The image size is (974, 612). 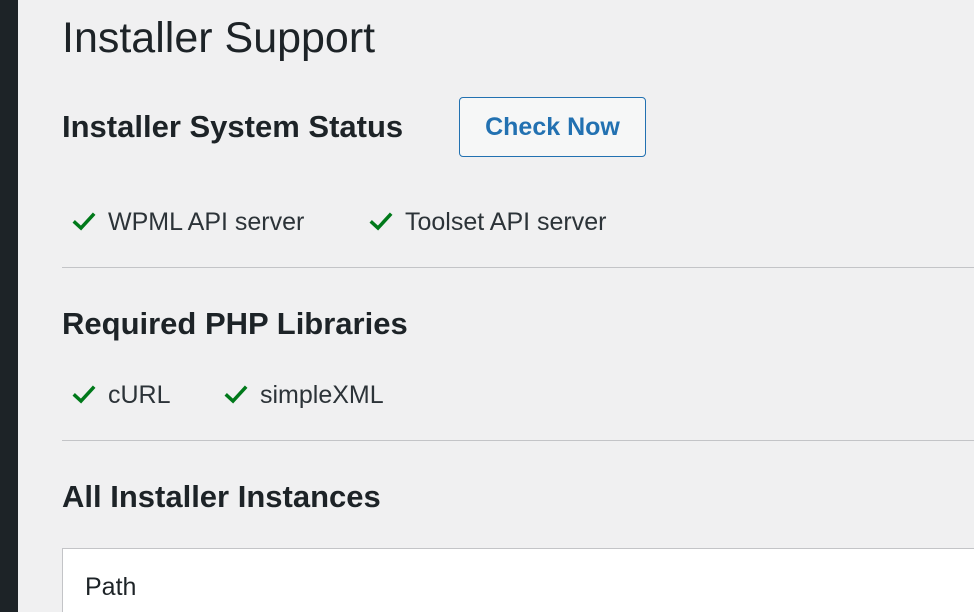 I want to click on path-column-header: Path, so click(x=111, y=587).